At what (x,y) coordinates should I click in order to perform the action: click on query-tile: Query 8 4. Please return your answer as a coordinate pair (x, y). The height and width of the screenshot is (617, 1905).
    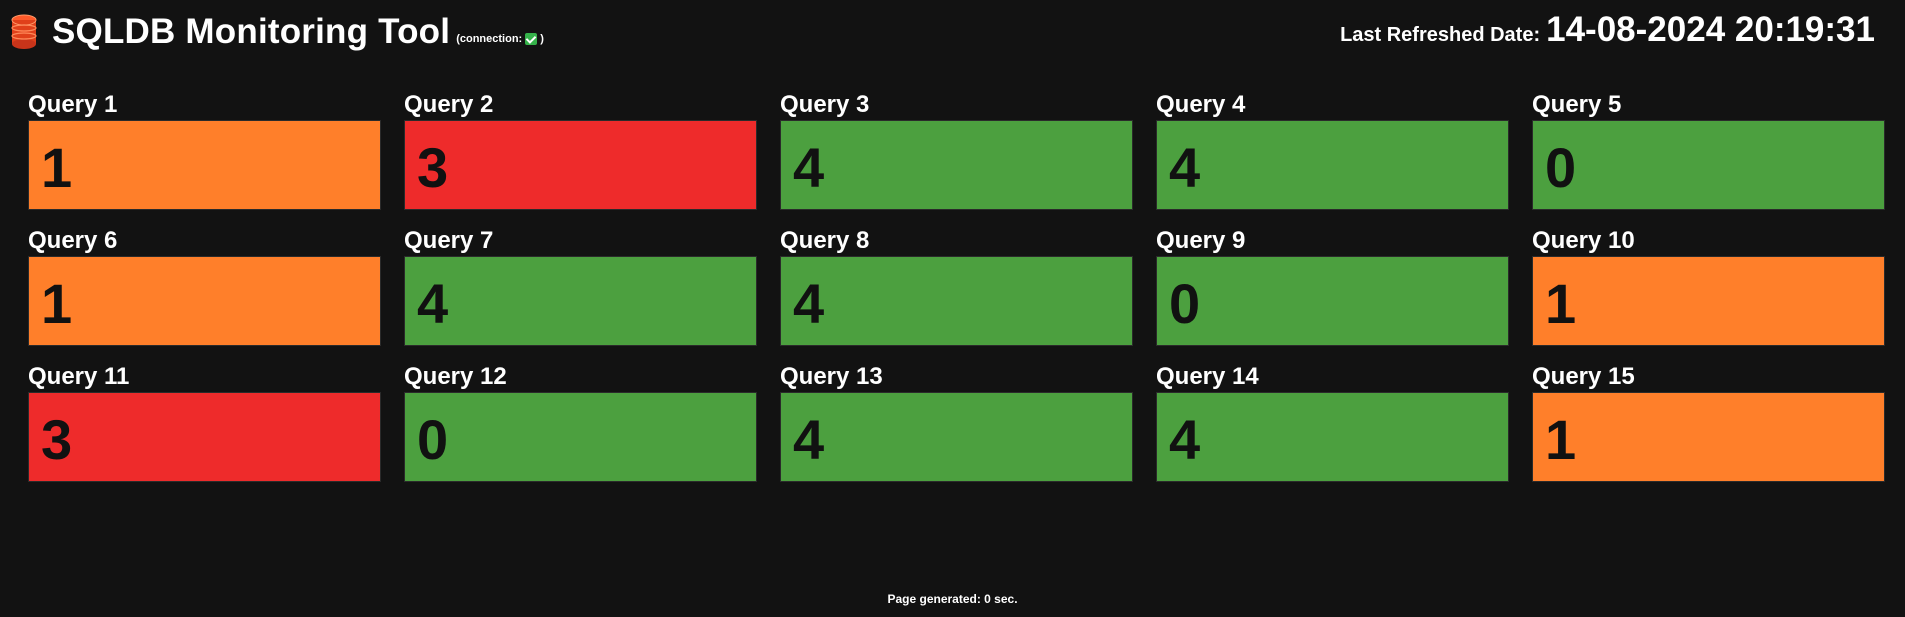
    Looking at the image, I should click on (956, 286).